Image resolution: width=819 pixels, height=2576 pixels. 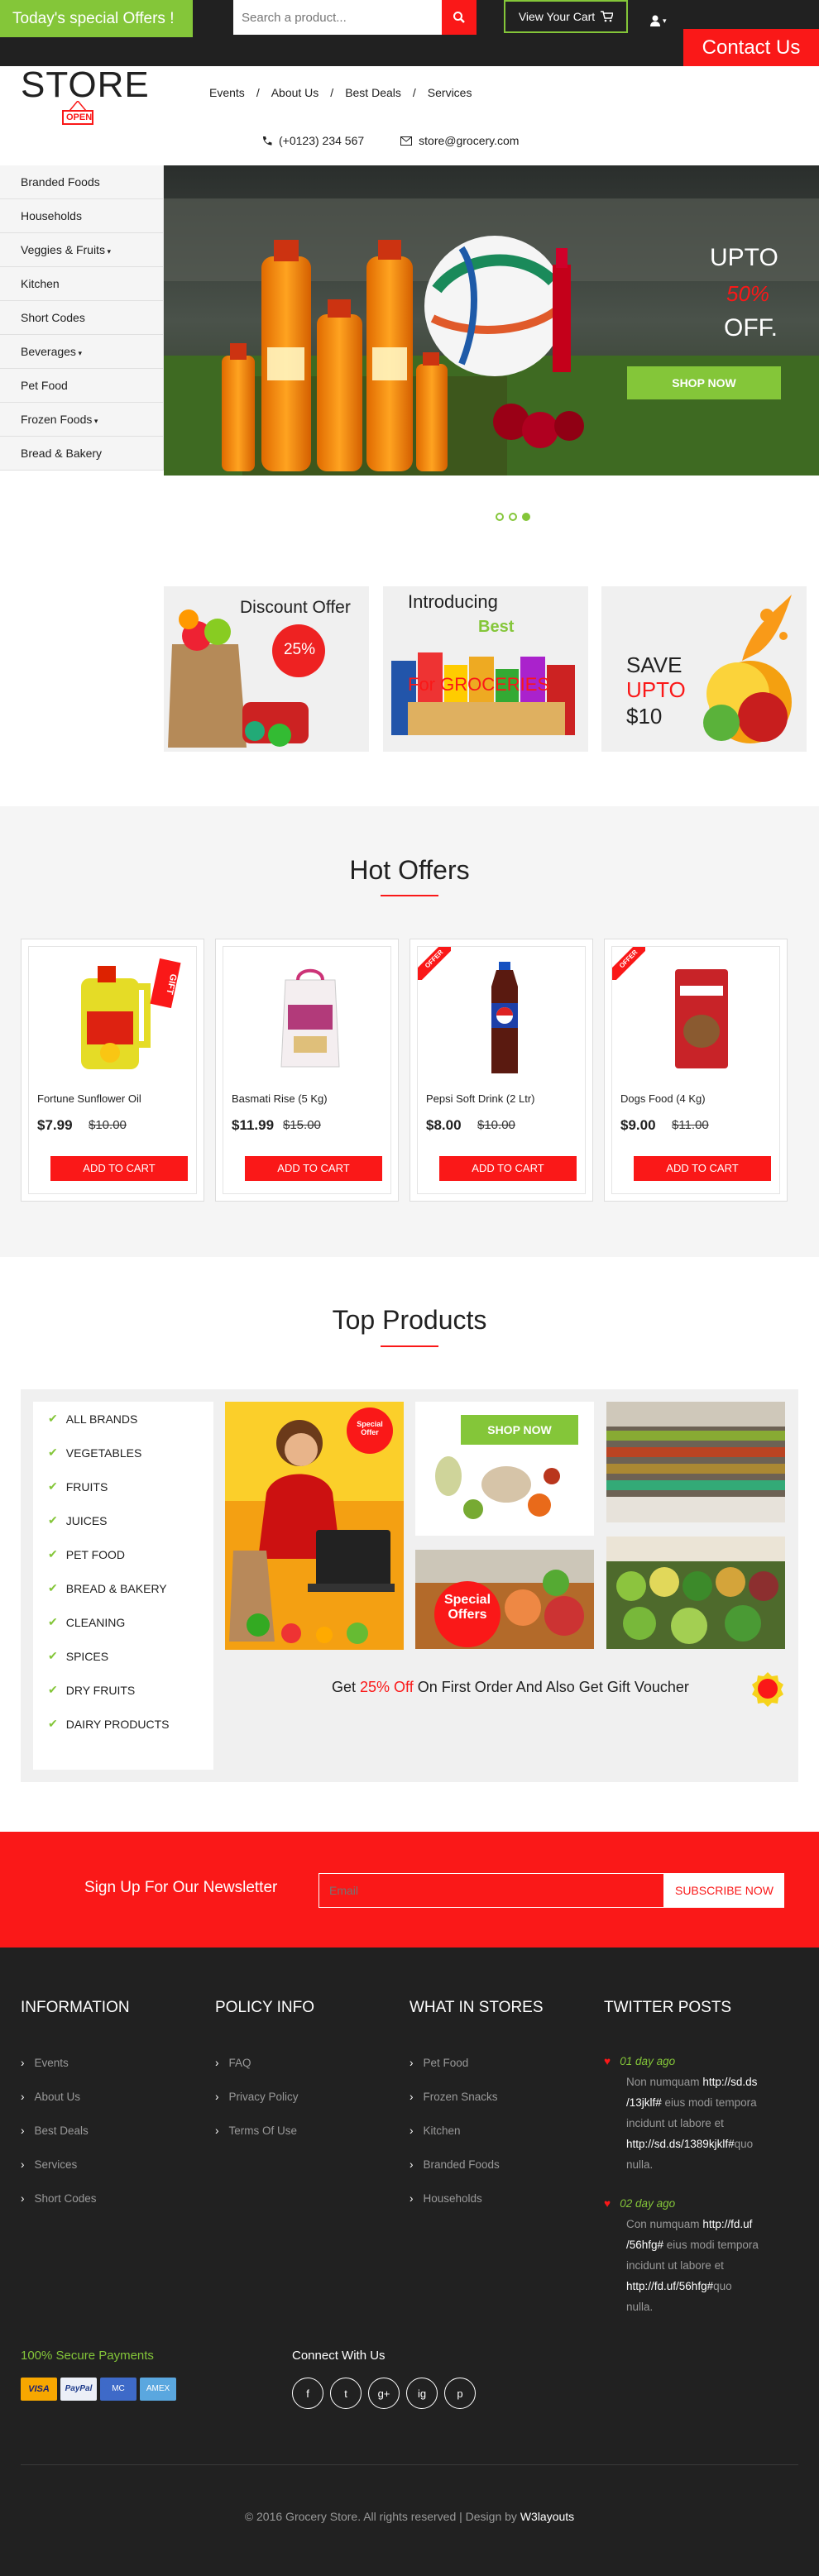 I want to click on nav-about-us: About Us, so click(x=295, y=94).